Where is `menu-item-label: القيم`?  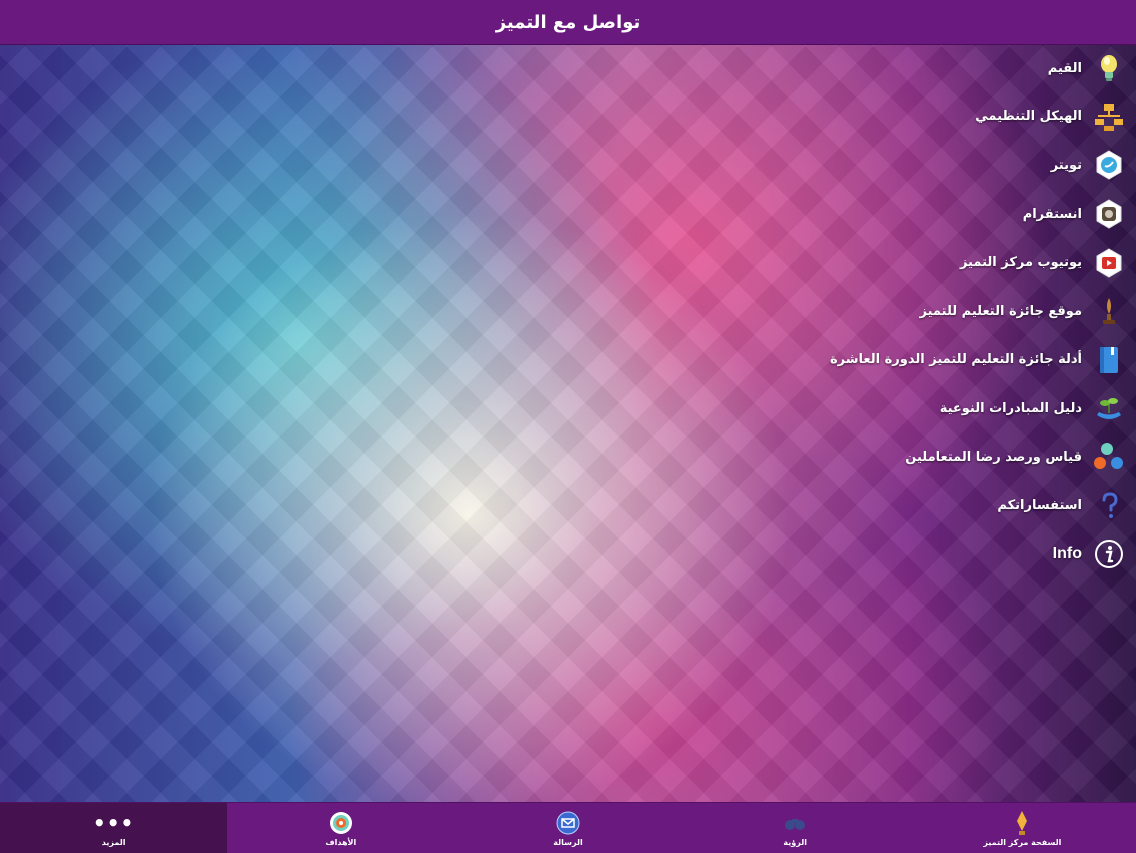
menu-item-label: القيم is located at coordinates (1064, 68).